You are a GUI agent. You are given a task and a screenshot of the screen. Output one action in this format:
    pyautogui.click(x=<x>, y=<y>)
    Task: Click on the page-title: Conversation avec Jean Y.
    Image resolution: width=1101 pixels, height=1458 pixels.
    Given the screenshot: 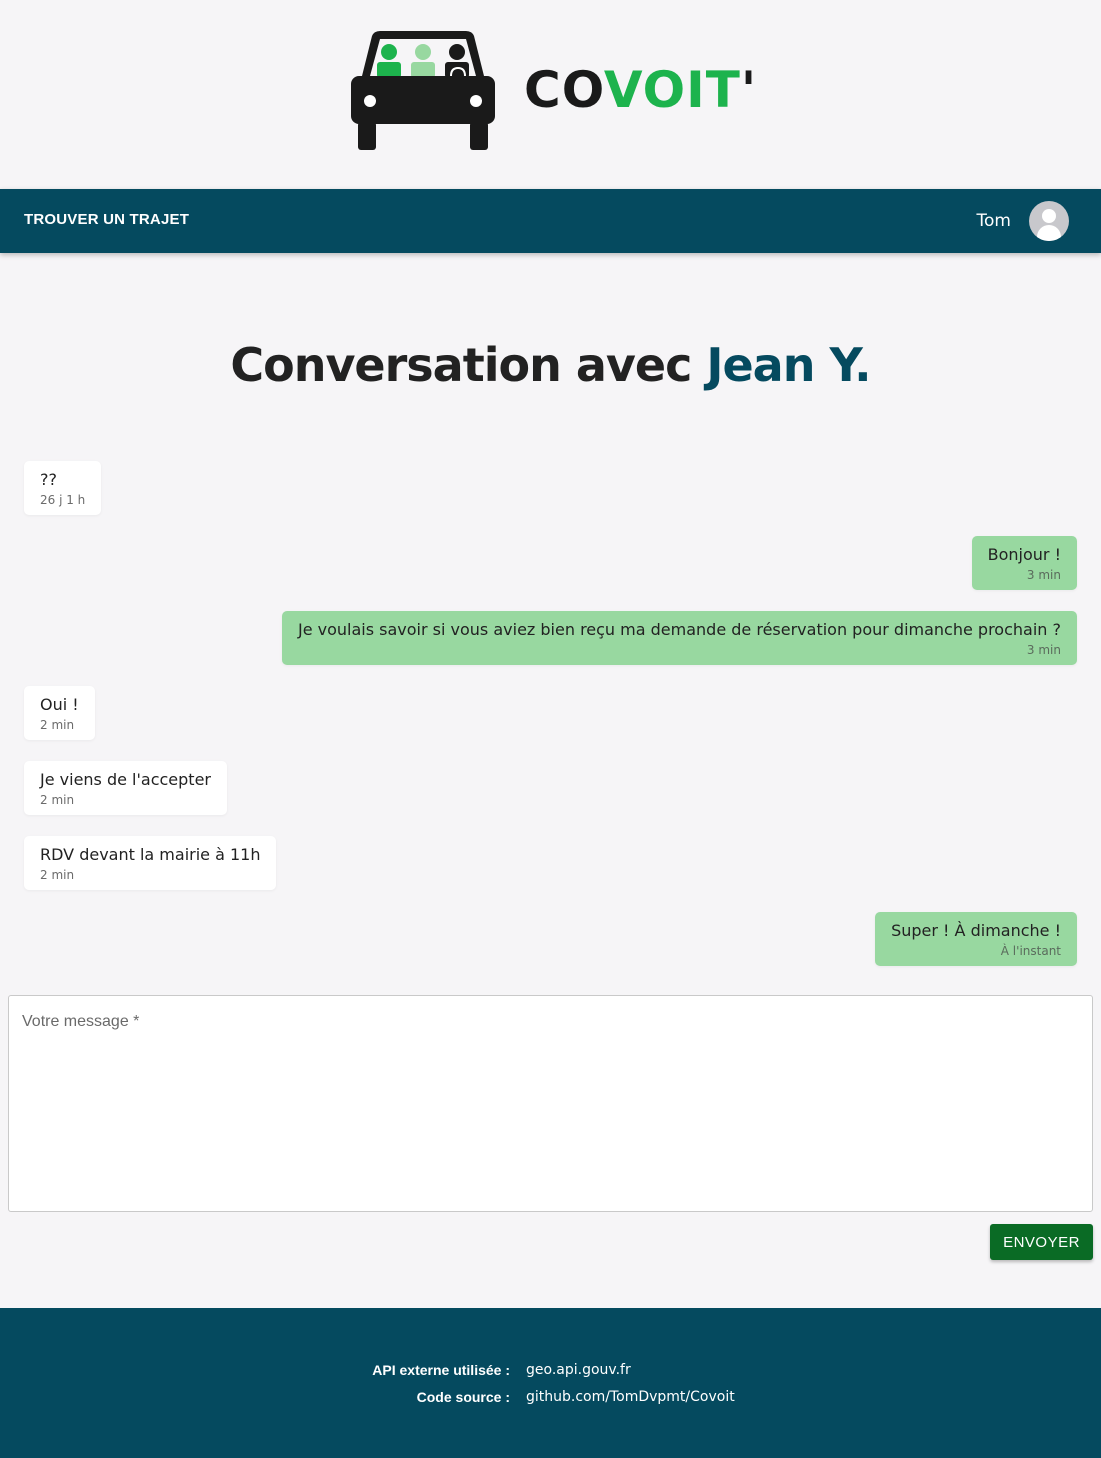 What is the action you would take?
    pyautogui.click(x=550, y=365)
    